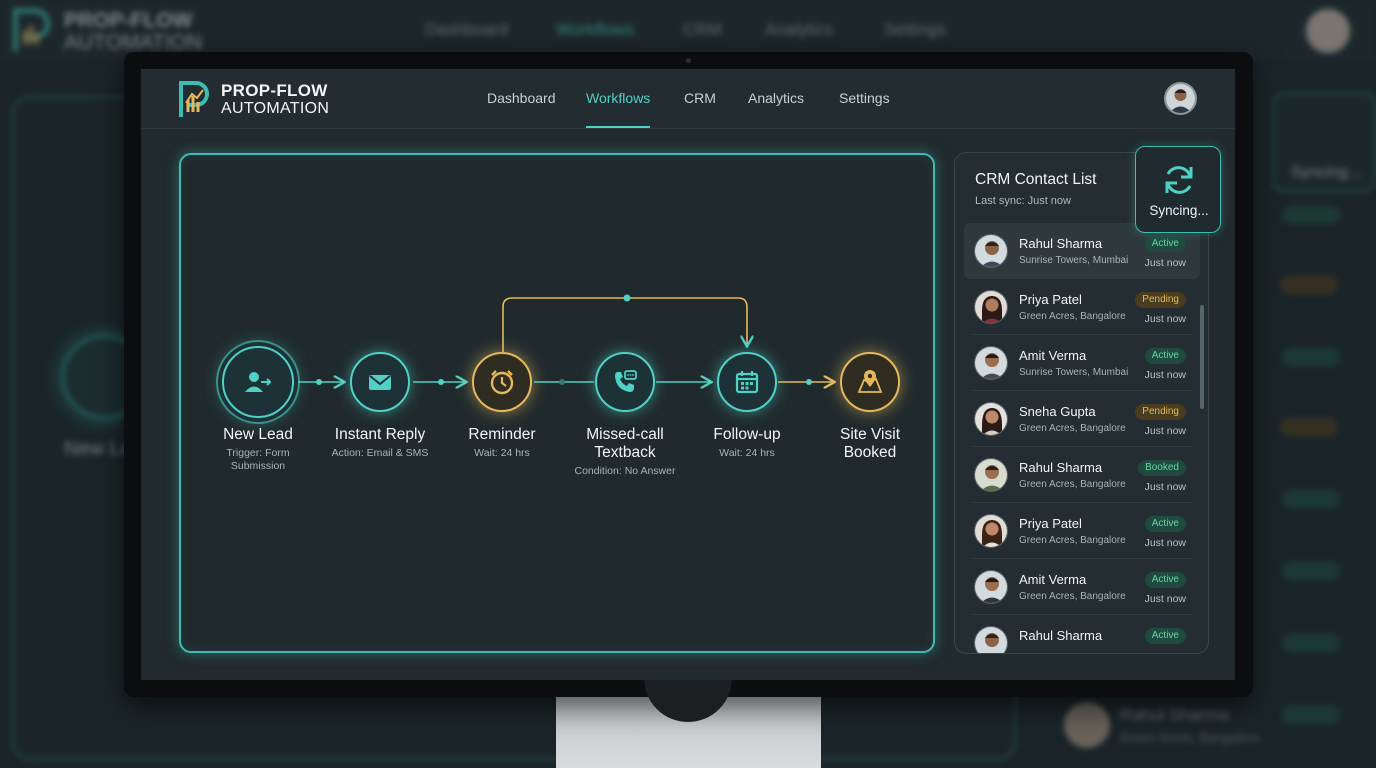  I want to click on background-nav-dashboard: Dashboard, so click(467, 29).